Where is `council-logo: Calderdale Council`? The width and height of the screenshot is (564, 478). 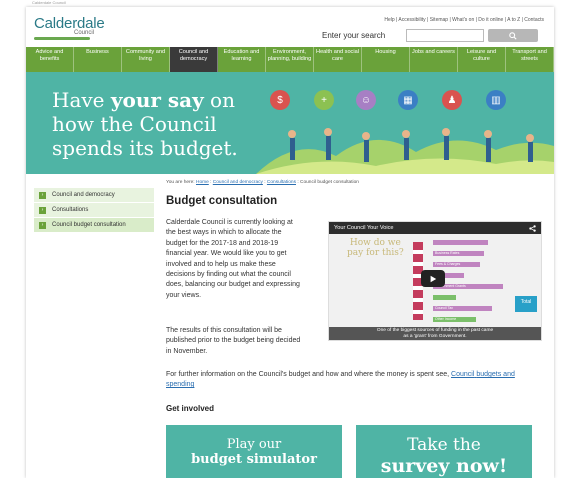 council-logo: Calderdale Council is located at coordinates (69, 27).